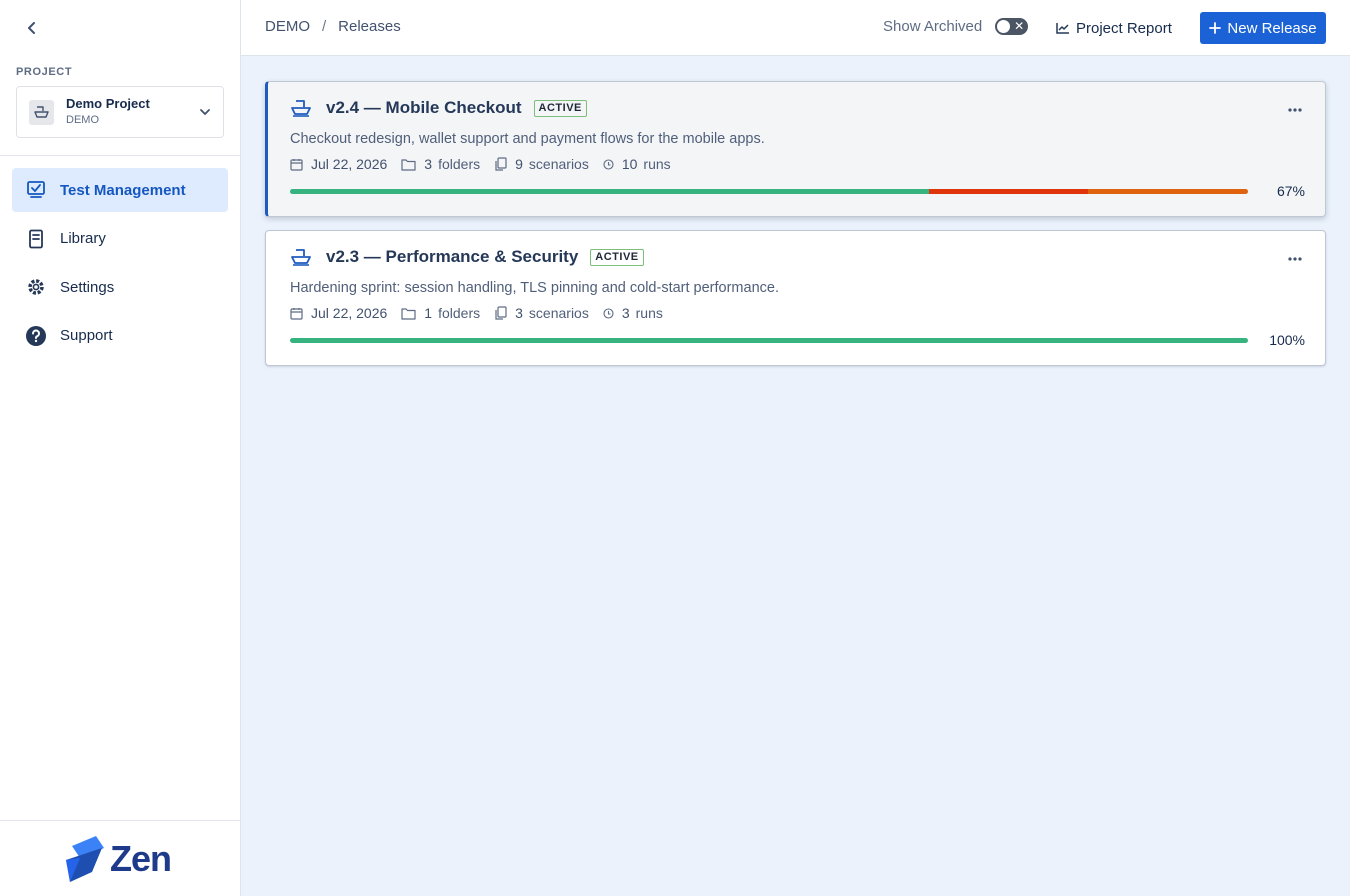 This screenshot has height=896, width=1350. Describe the element at coordinates (428, 313) in the screenshot. I see `folders-count: 1` at that location.